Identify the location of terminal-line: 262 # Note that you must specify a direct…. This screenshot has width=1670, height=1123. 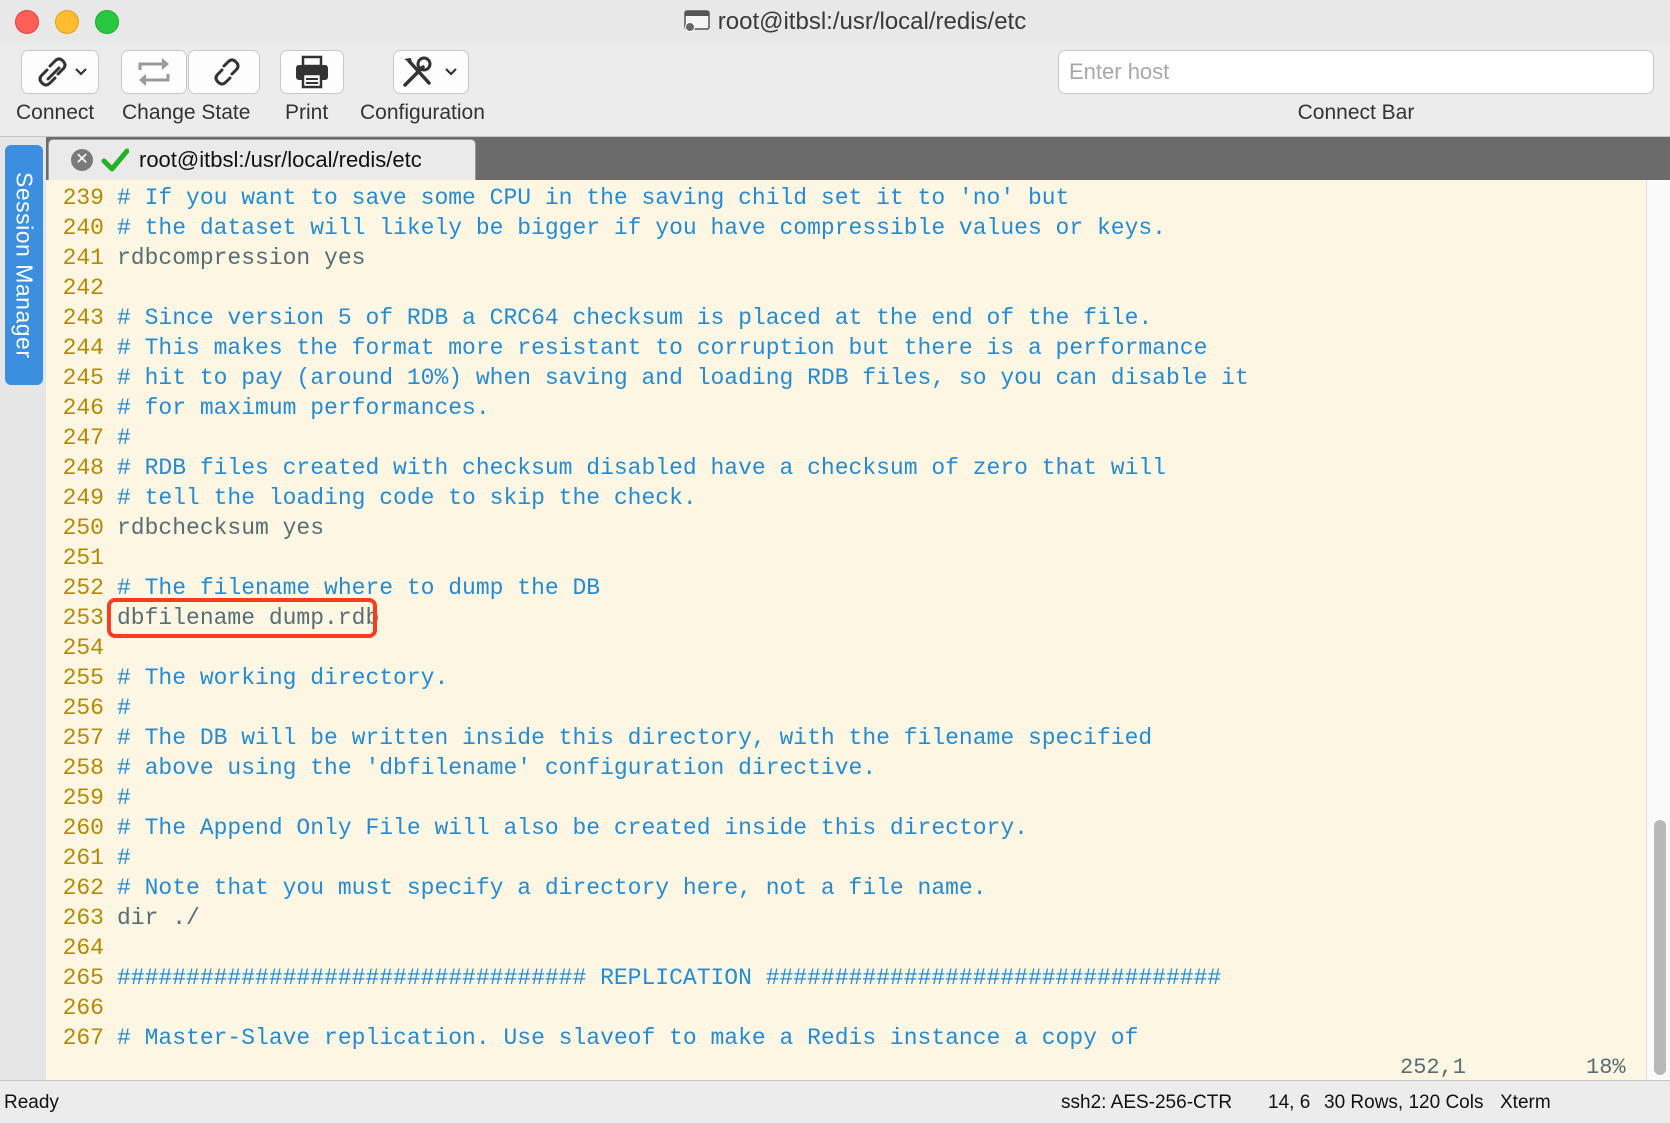
(846, 888).